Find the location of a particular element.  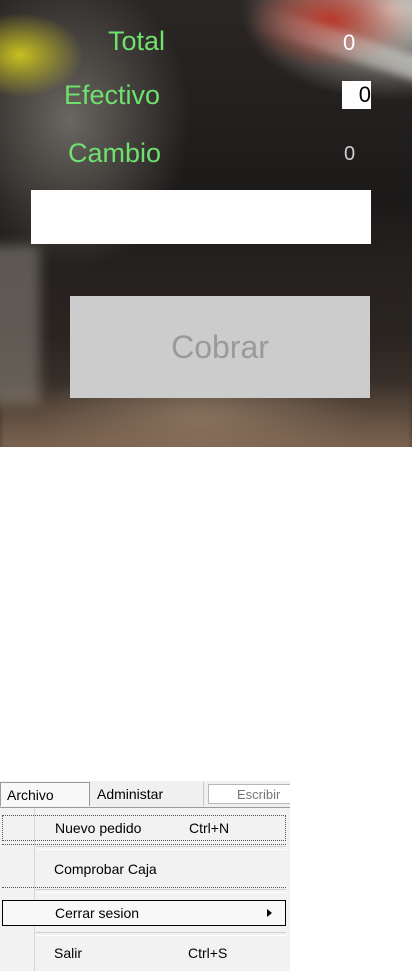

menu-item-nuevo-pedido: Nuevo pedido Ctrl+N is located at coordinates (144, 828).